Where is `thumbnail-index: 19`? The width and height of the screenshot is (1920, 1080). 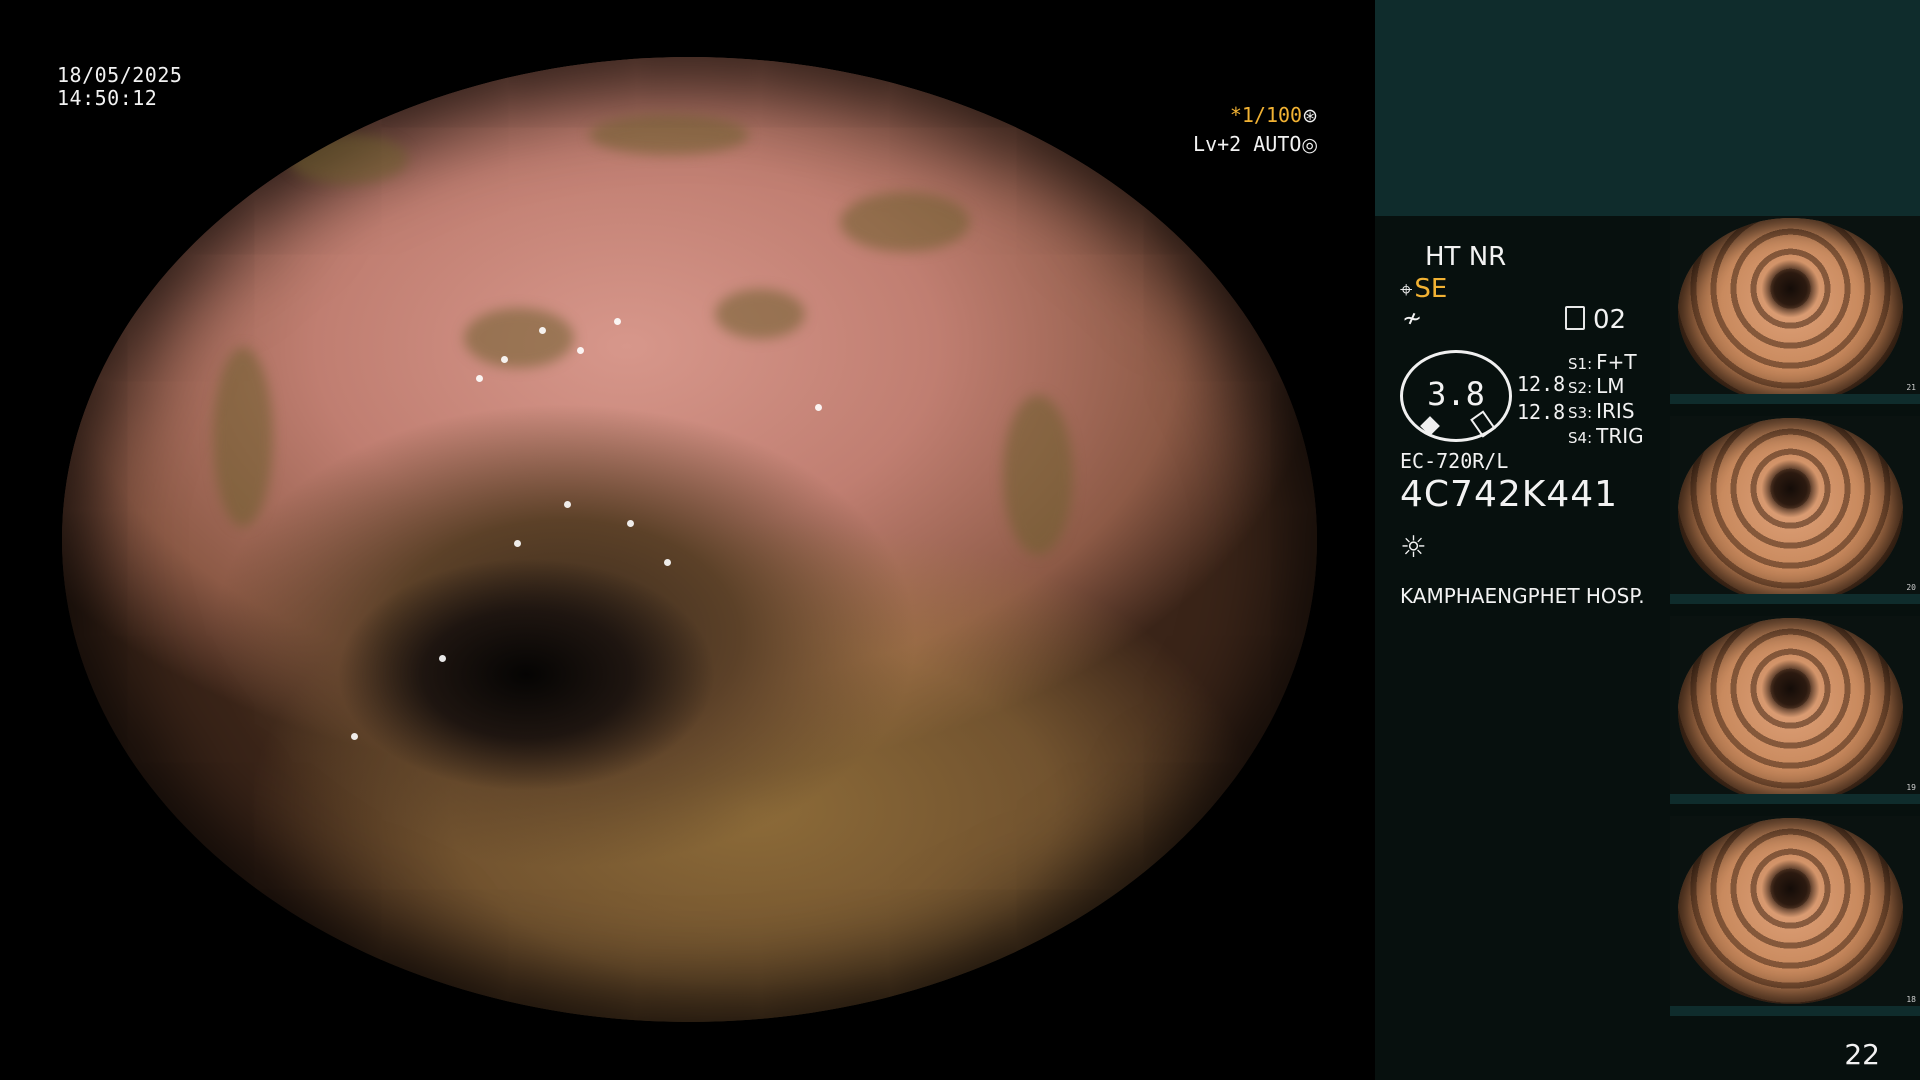
thumbnail-index: 19 is located at coordinates (1911, 787).